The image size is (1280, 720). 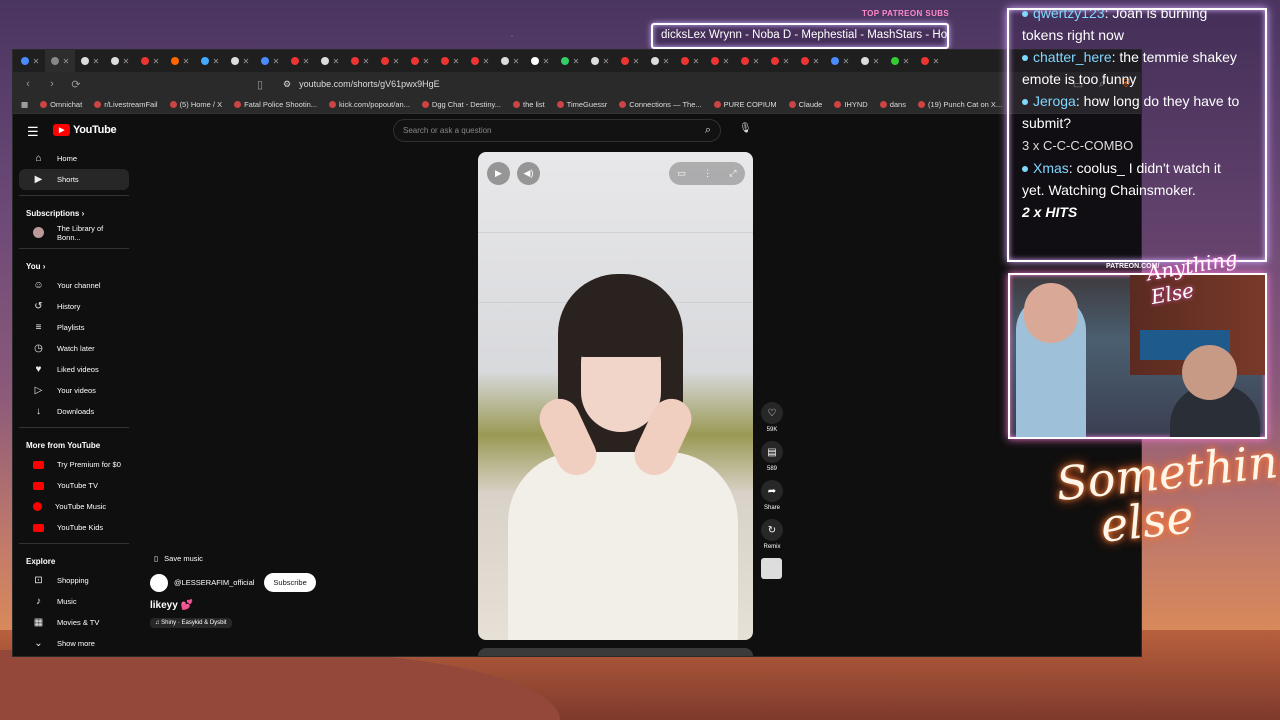 I want to click on subscriptions-heading: Subscriptions ›, so click(x=74, y=211).